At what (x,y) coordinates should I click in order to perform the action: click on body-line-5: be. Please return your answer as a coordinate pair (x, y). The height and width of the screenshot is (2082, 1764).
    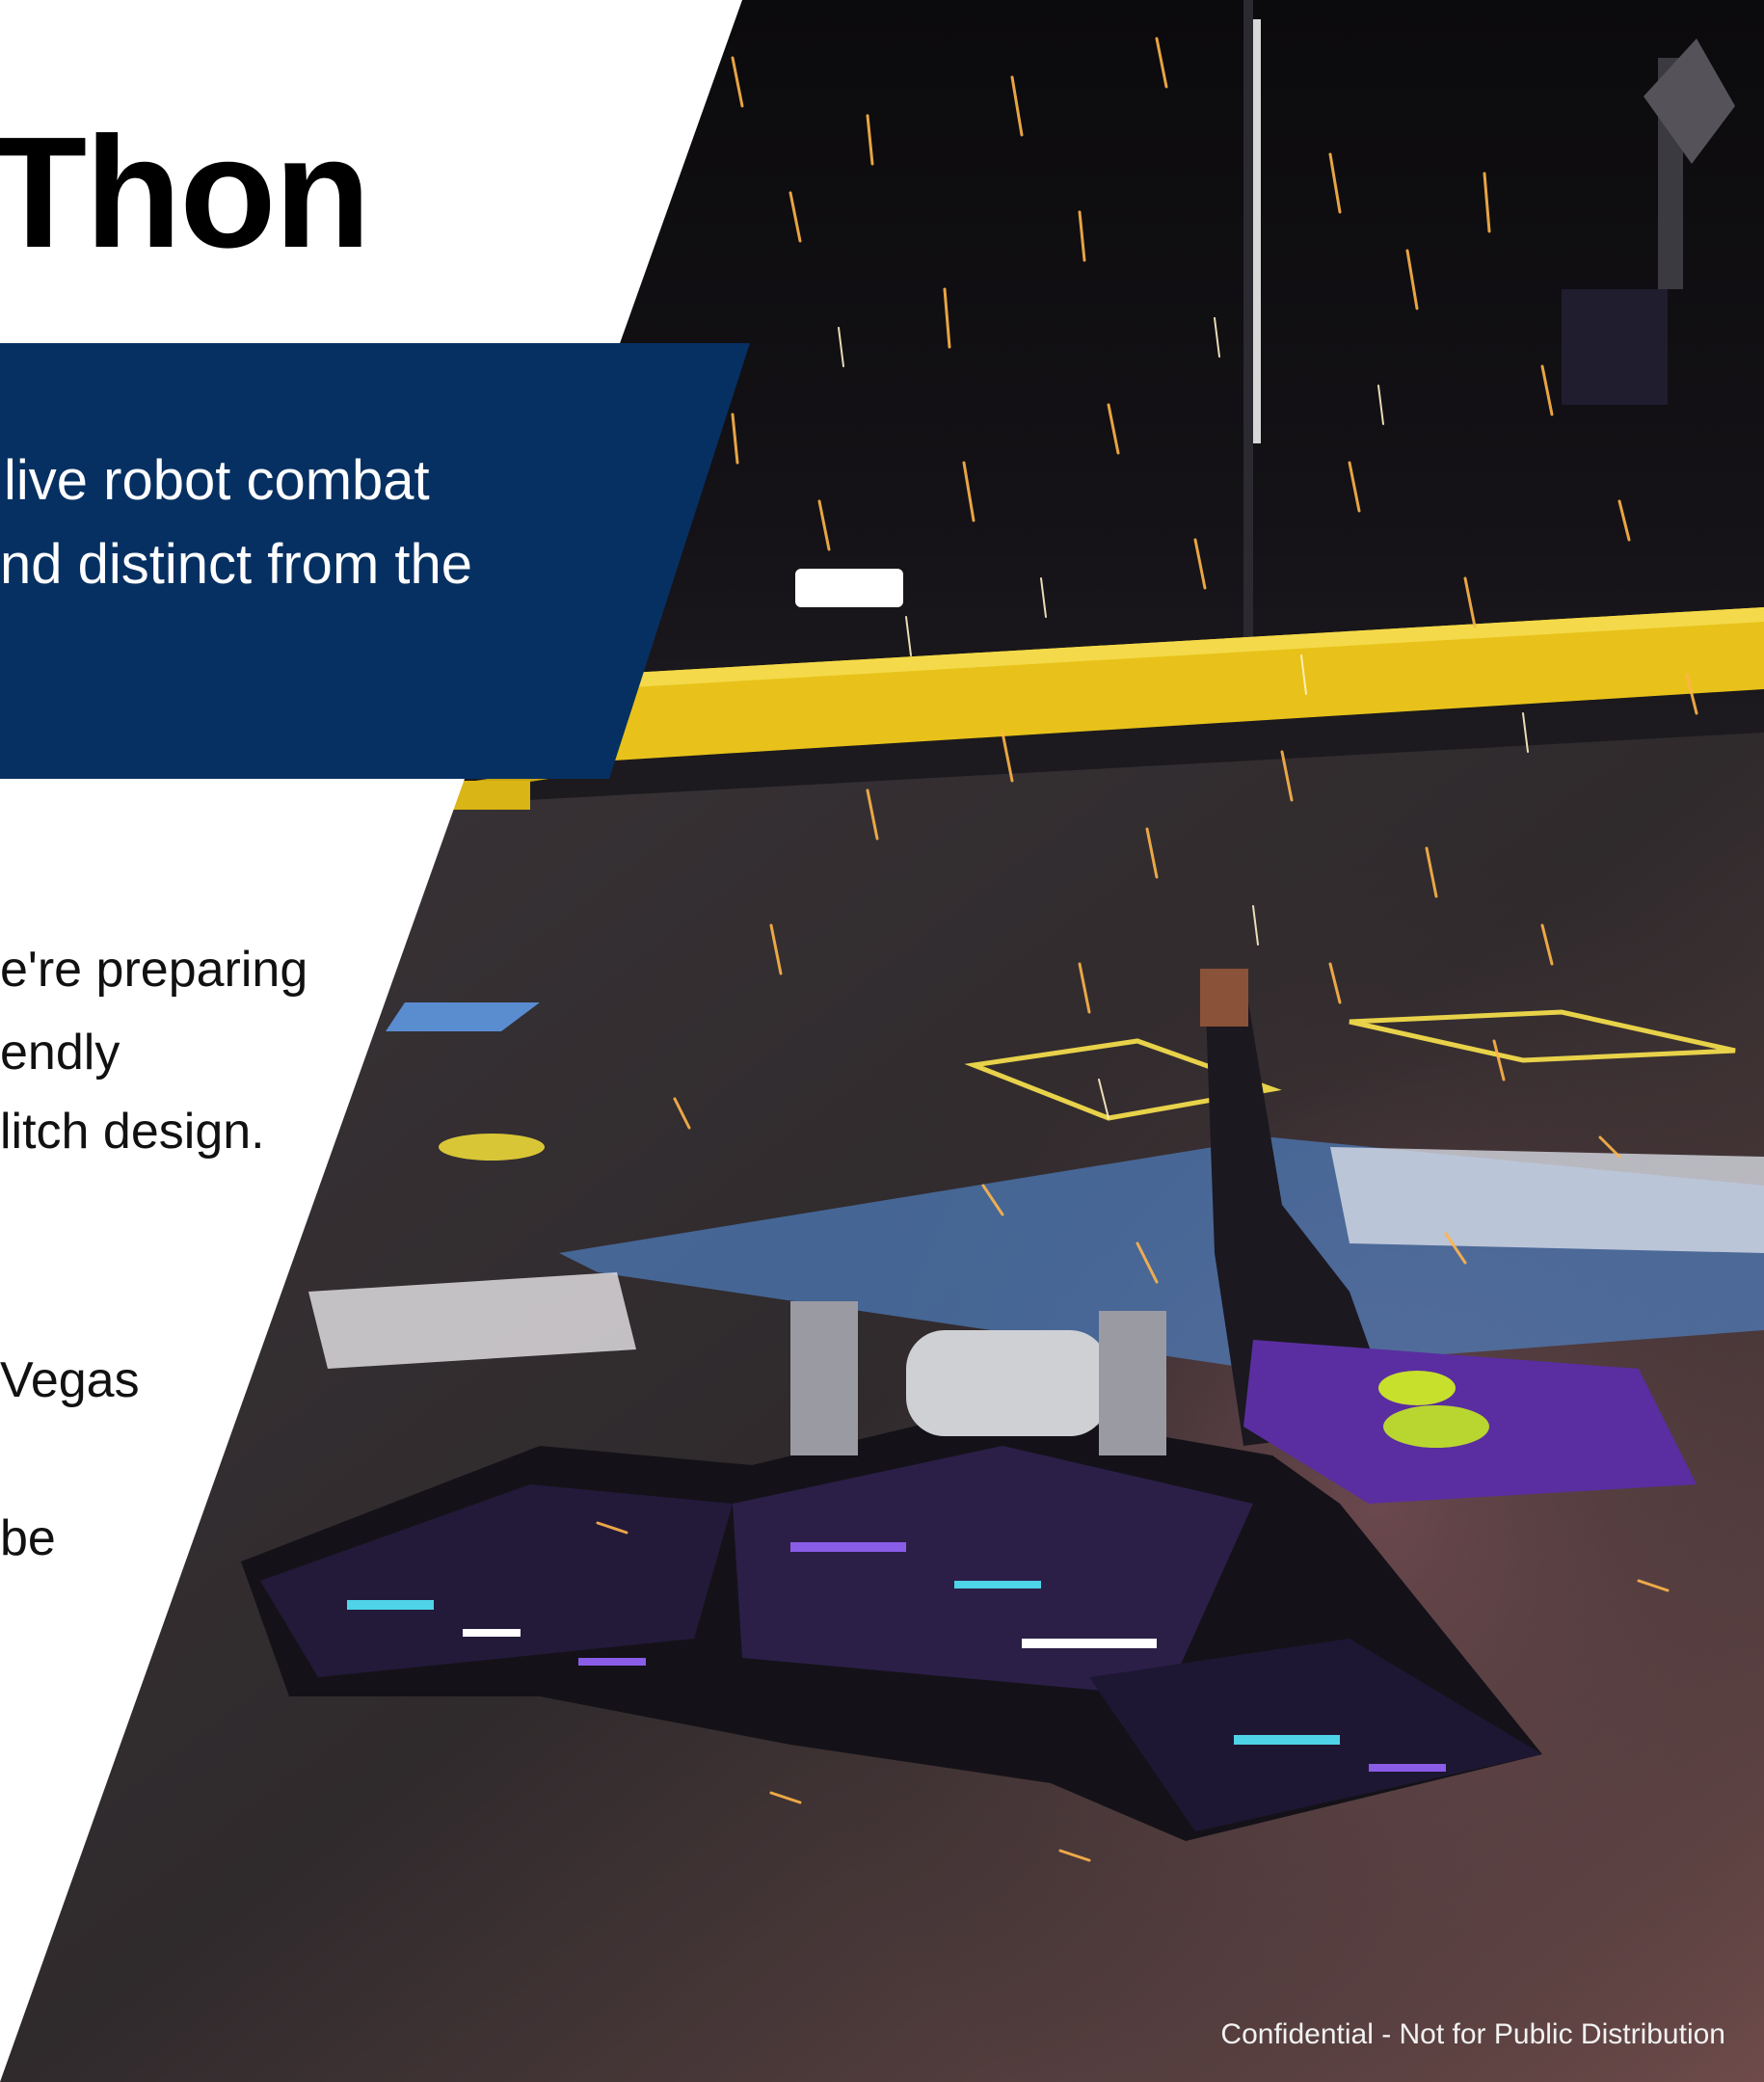
    Looking at the image, I should click on (28, 1538).